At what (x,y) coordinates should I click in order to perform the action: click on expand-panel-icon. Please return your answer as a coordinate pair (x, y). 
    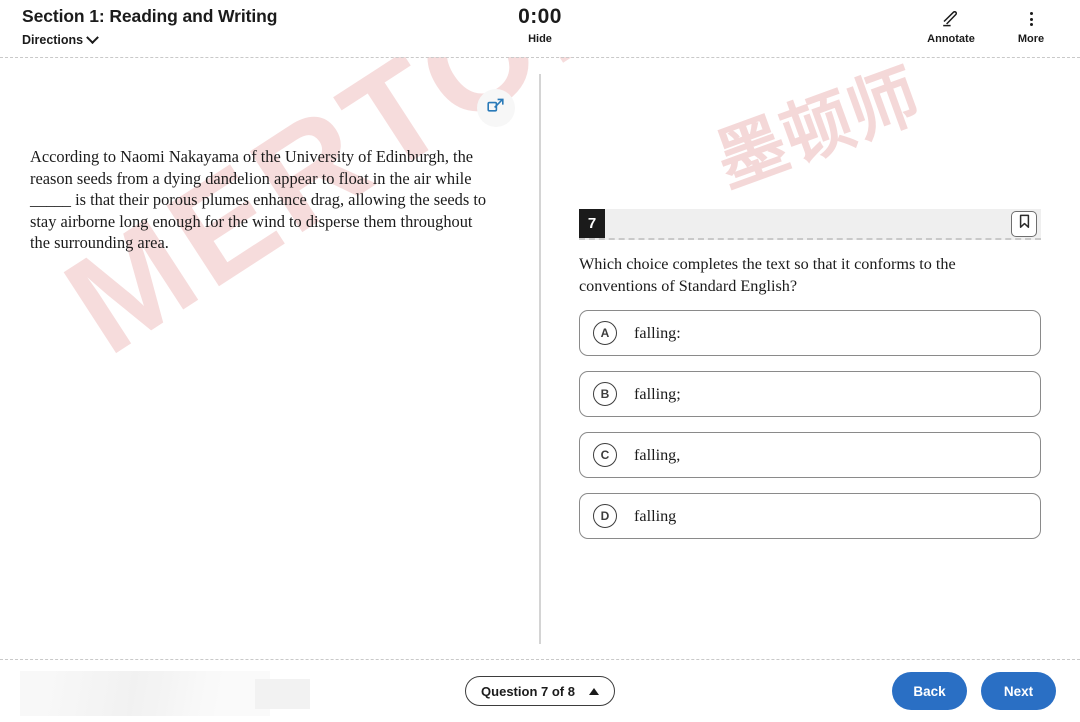
    Looking at the image, I should click on (496, 108).